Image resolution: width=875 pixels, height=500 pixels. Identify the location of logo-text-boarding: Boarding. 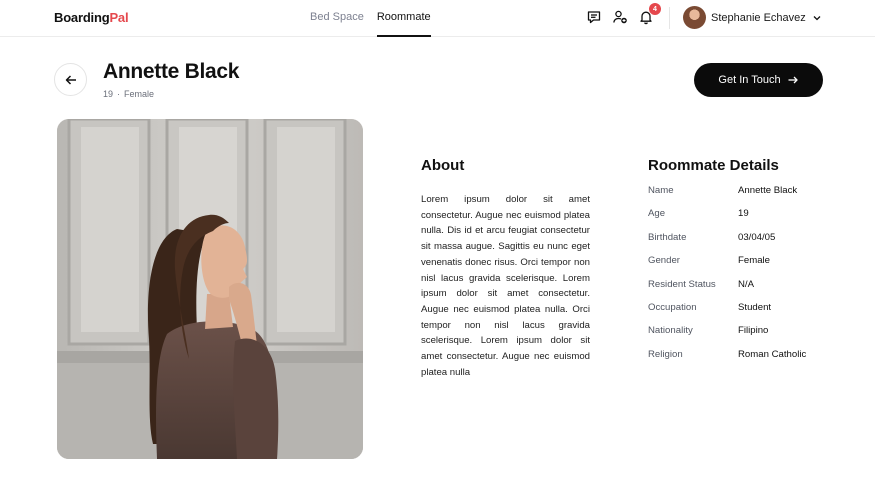
(82, 17).